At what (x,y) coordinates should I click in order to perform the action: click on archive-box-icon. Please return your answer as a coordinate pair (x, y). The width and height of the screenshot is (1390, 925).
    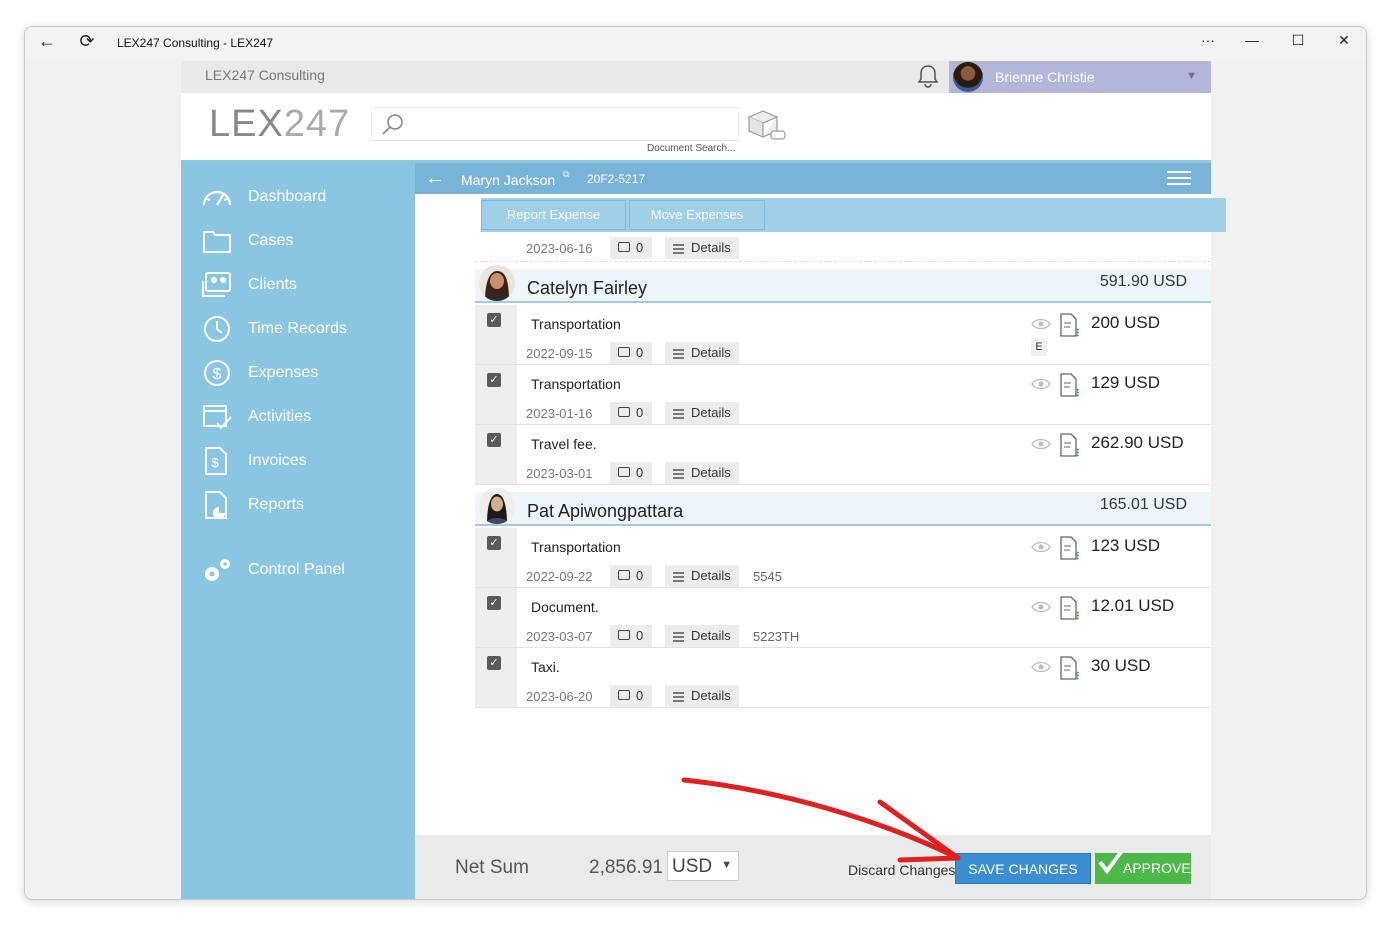
    Looking at the image, I should click on (765, 125).